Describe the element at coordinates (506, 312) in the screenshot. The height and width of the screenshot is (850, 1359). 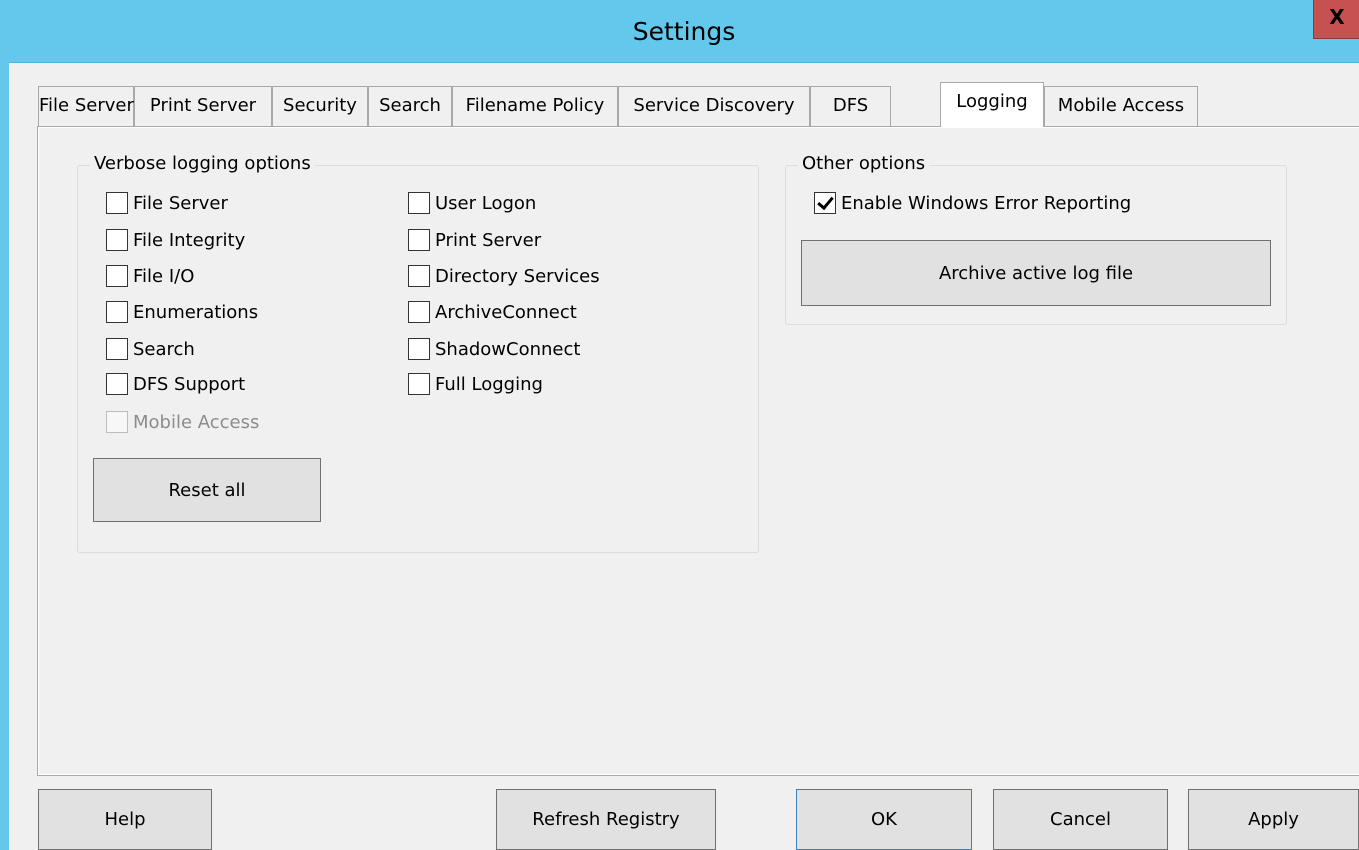
I see `option-label: ArchiveConnect` at that location.